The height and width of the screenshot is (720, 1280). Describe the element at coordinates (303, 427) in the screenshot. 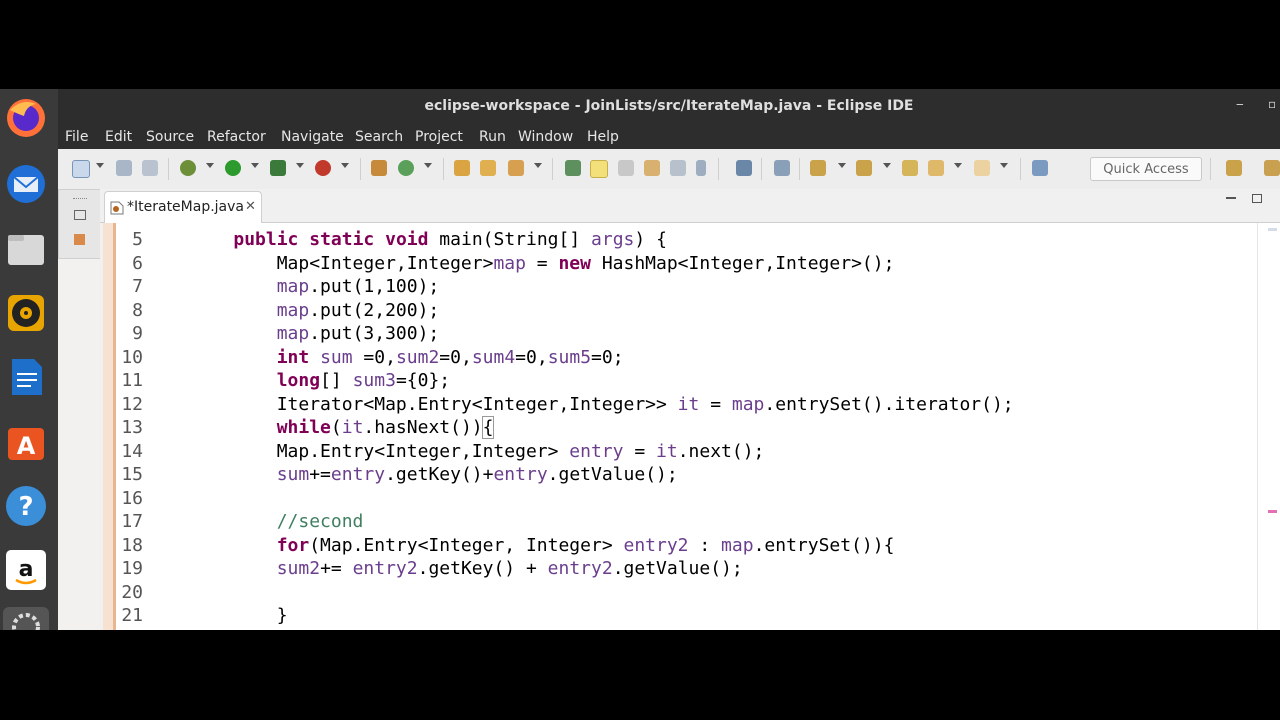

I see `keyword-token: while` at that location.